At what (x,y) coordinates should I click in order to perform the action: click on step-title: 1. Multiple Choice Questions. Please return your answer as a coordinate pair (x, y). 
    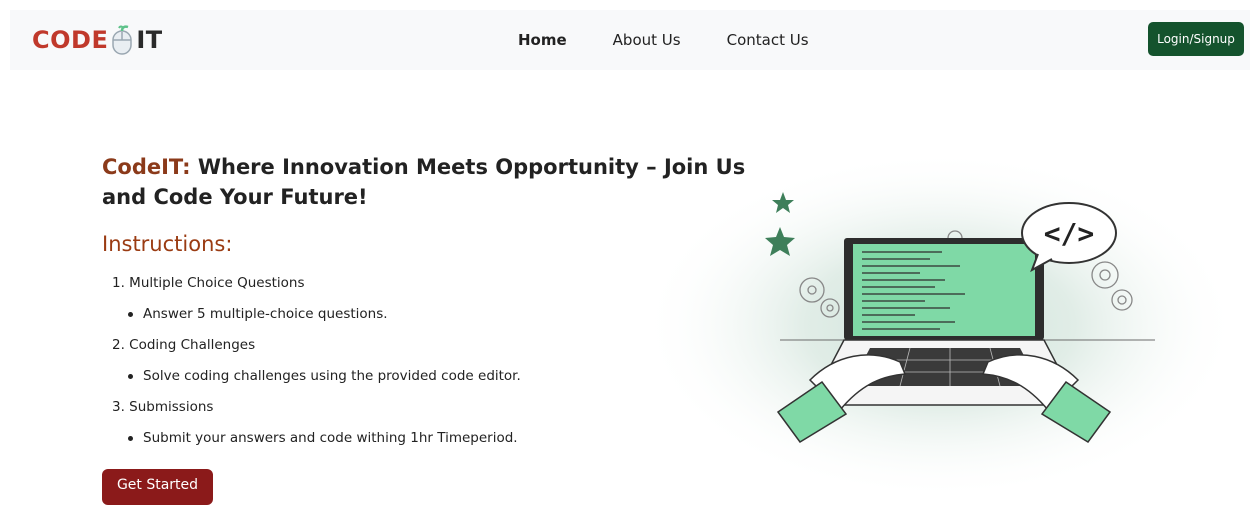
    Looking at the image, I should click on (208, 283).